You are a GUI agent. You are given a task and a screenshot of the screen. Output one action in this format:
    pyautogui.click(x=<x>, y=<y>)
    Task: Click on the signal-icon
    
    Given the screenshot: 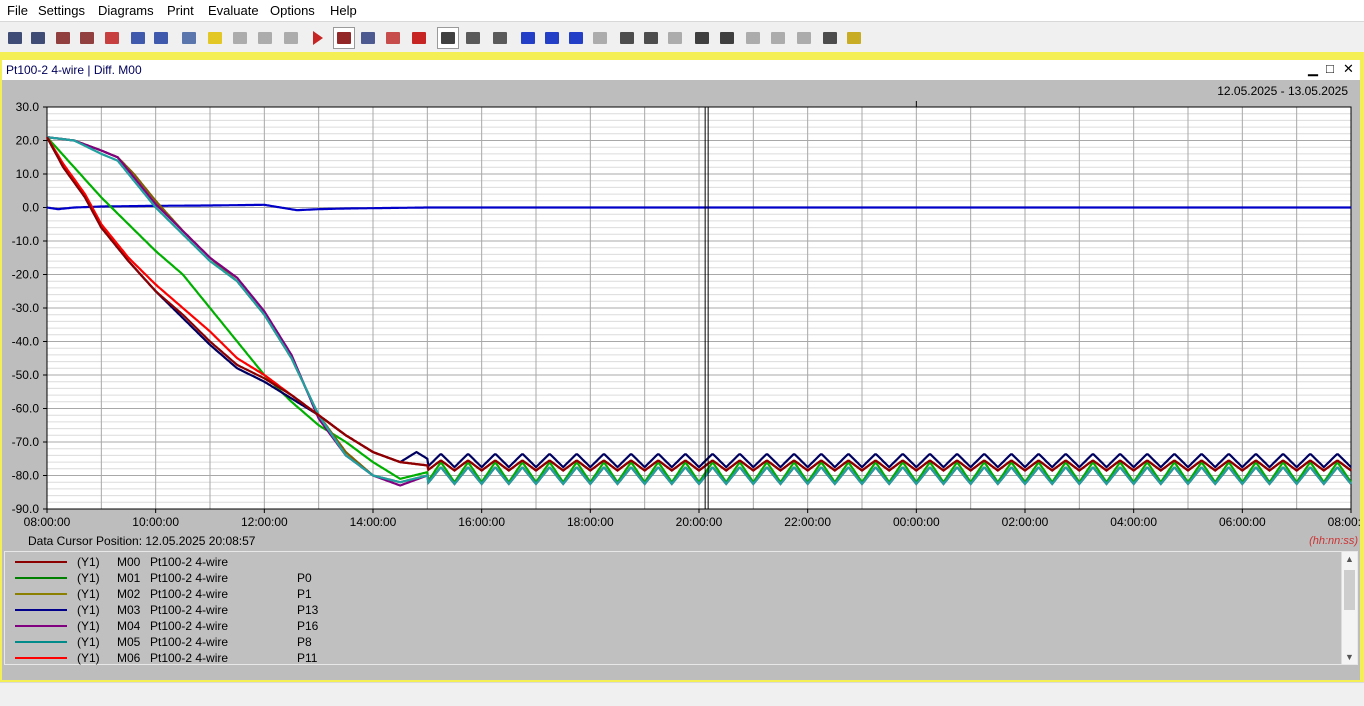 What is the action you would take?
    pyautogui.click(x=368, y=38)
    